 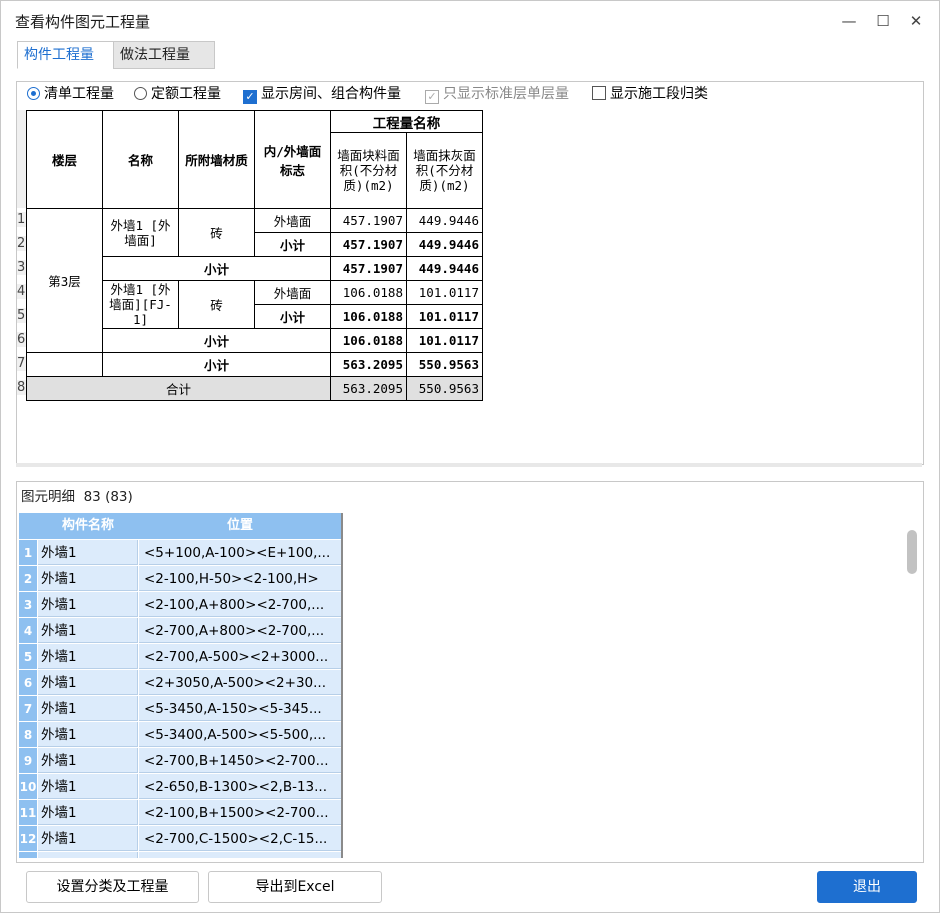 What do you see at coordinates (21, 267) in the screenshot?
I see `row-number: 3` at bounding box center [21, 267].